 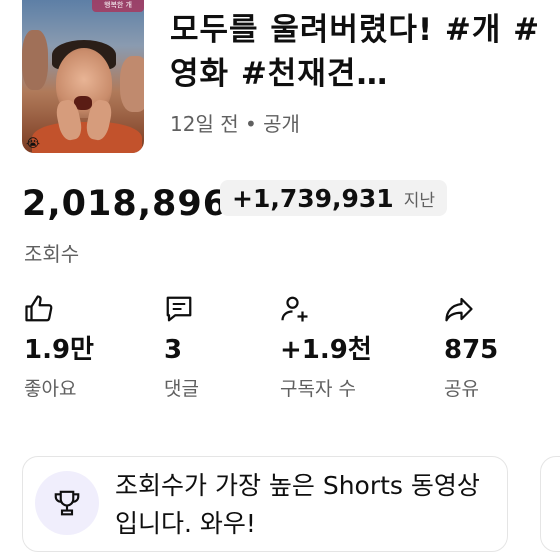 What do you see at coordinates (313, 198) in the screenshot?
I see `views-delta-value: +1,739,931` at bounding box center [313, 198].